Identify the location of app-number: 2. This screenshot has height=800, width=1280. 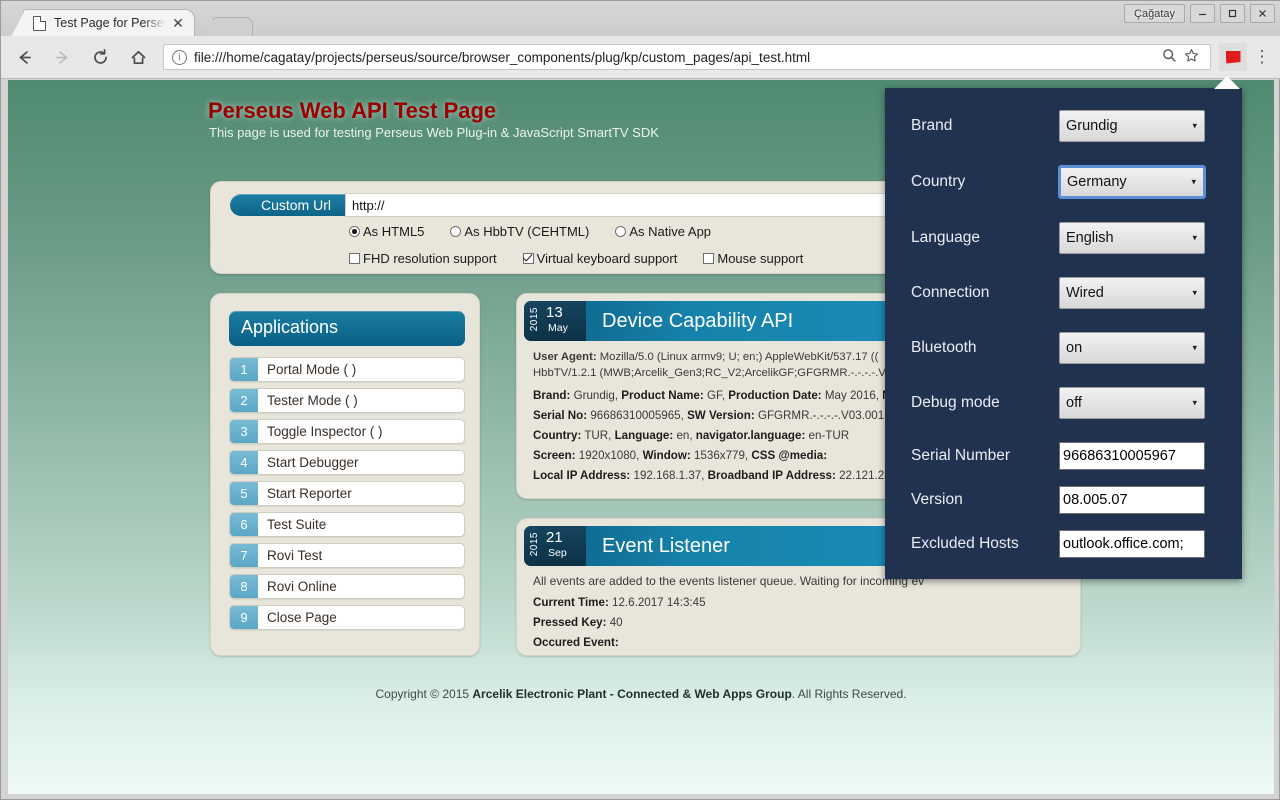
(244, 400).